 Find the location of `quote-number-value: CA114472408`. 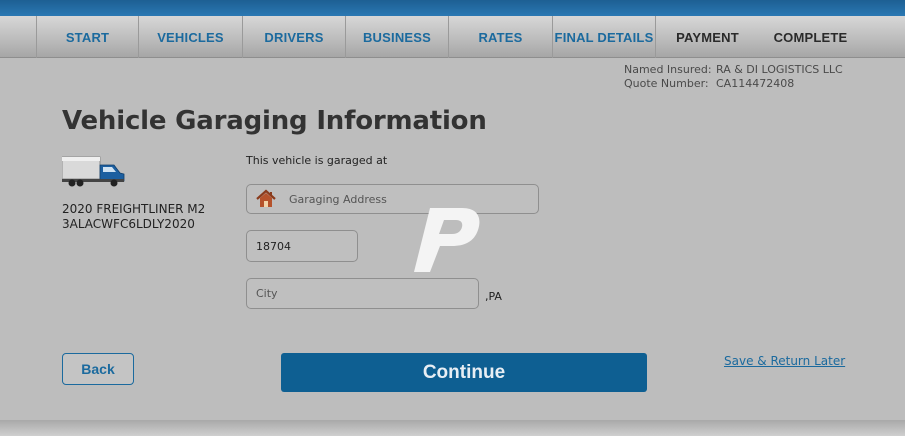

quote-number-value: CA114472408 is located at coordinates (755, 83).